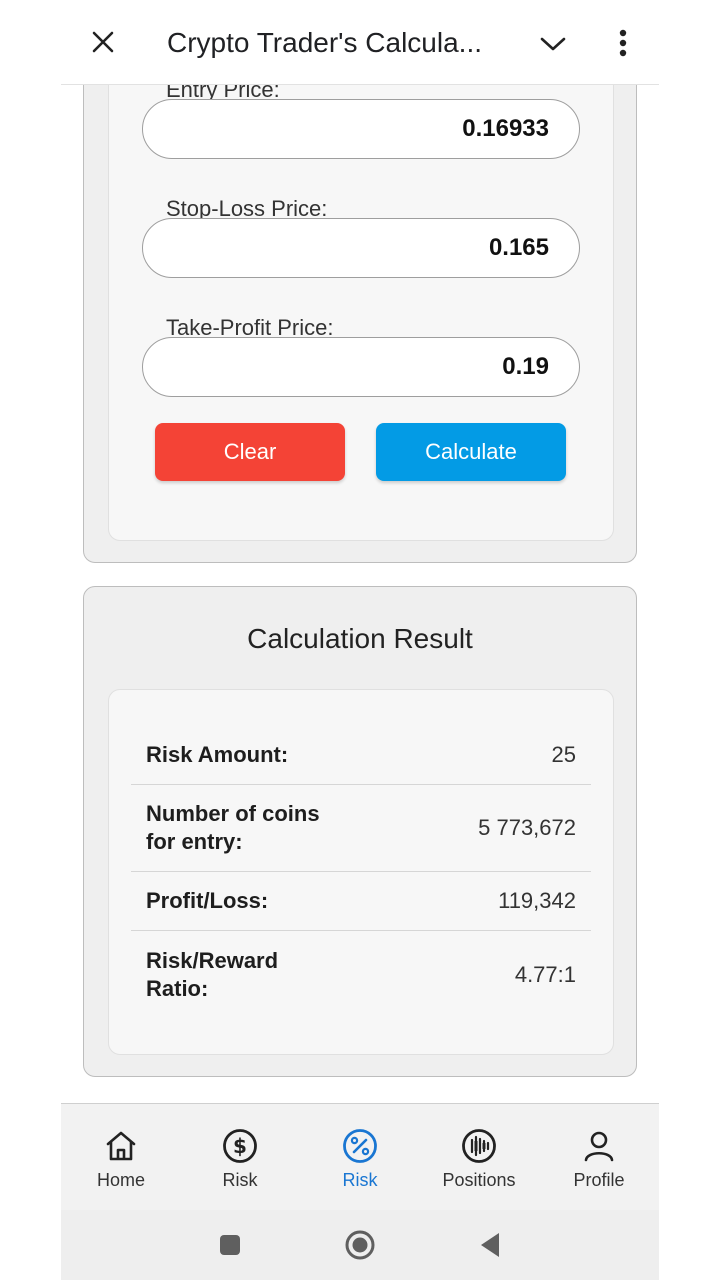  Describe the element at coordinates (527, 827) in the screenshot. I see `result-value: 5 773,672` at that location.